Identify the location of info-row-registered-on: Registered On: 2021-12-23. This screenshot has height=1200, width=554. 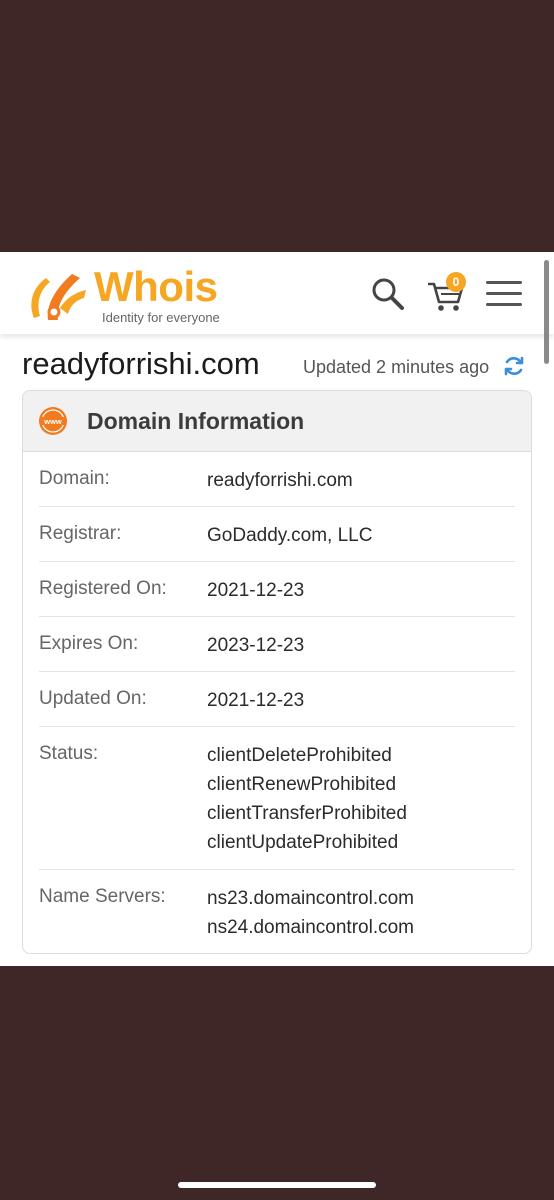
(277, 589).